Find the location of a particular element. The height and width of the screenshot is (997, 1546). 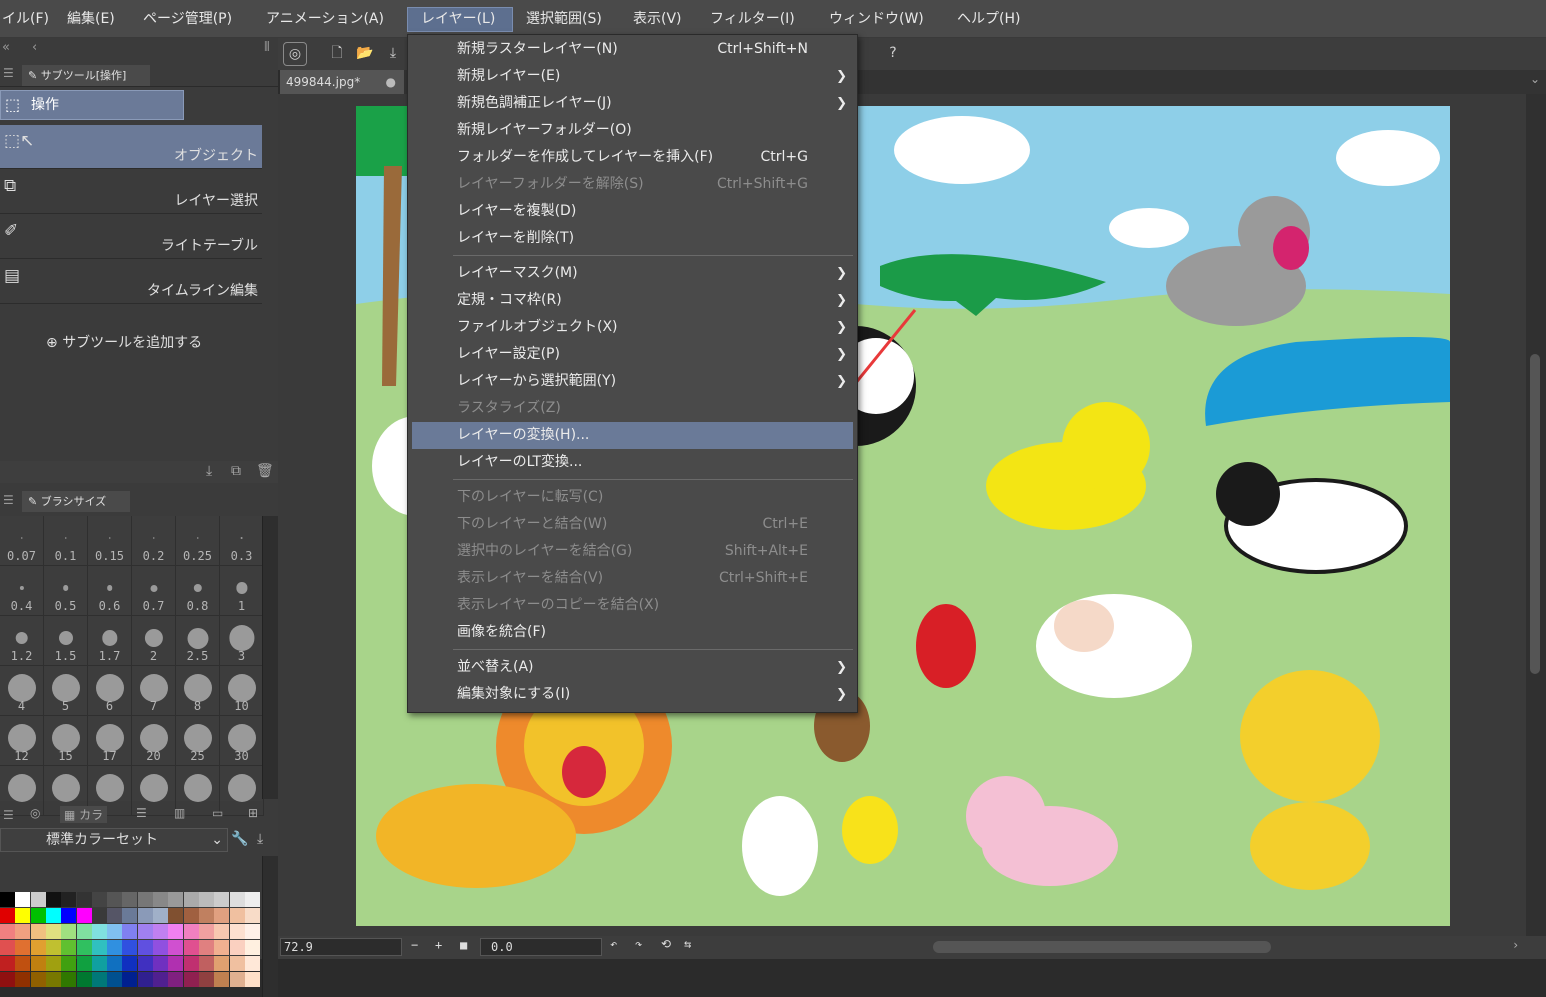

brush-size-cell: 7 is located at coordinates (154, 691).